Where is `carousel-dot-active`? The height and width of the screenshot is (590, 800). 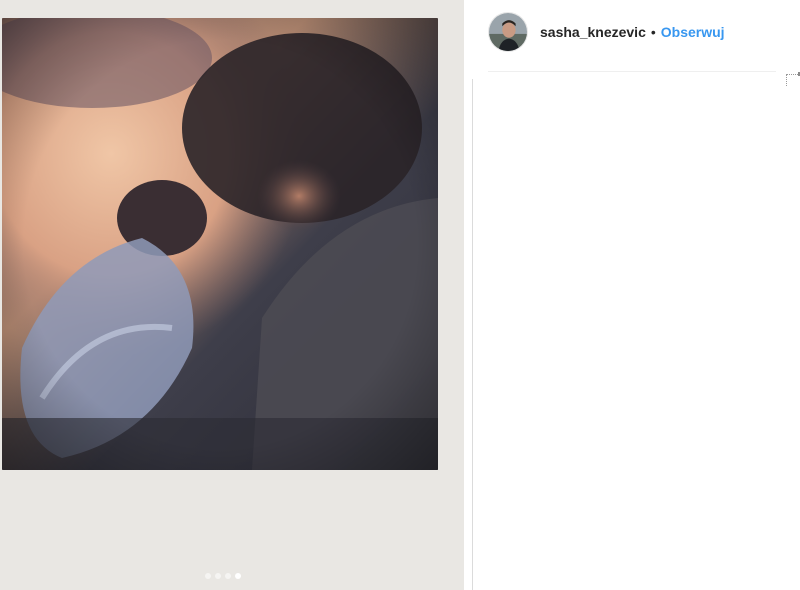
carousel-dot-active is located at coordinates (238, 576).